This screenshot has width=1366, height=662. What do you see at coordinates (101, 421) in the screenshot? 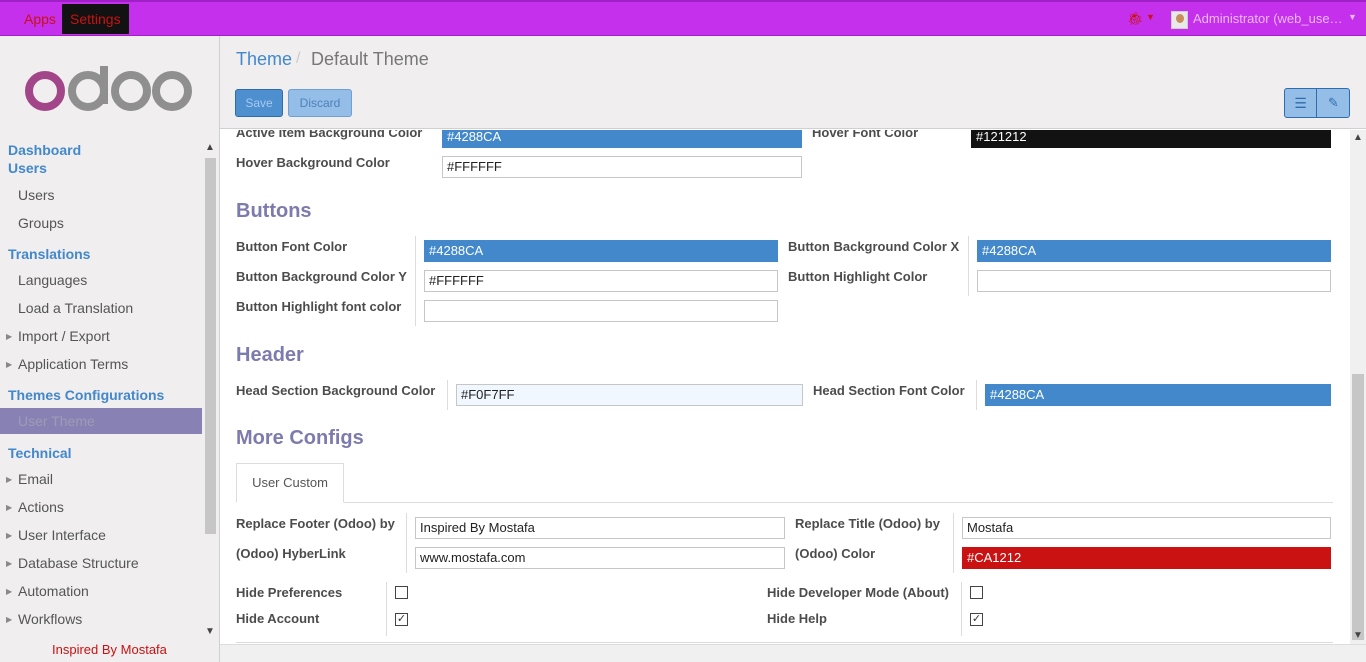
I see `sidebar-item-user-theme: User Theme` at bounding box center [101, 421].